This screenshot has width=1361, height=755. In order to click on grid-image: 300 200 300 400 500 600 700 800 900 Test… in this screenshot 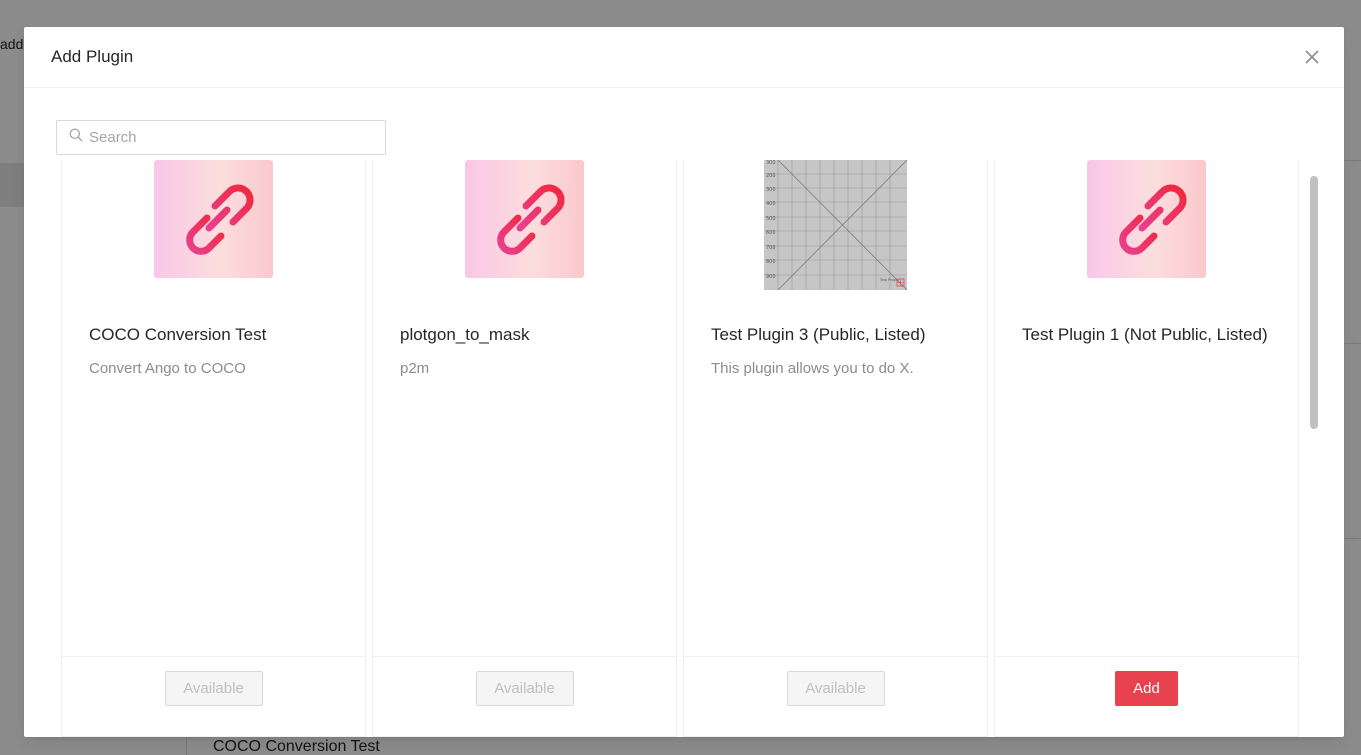, I will do `click(836, 225)`.